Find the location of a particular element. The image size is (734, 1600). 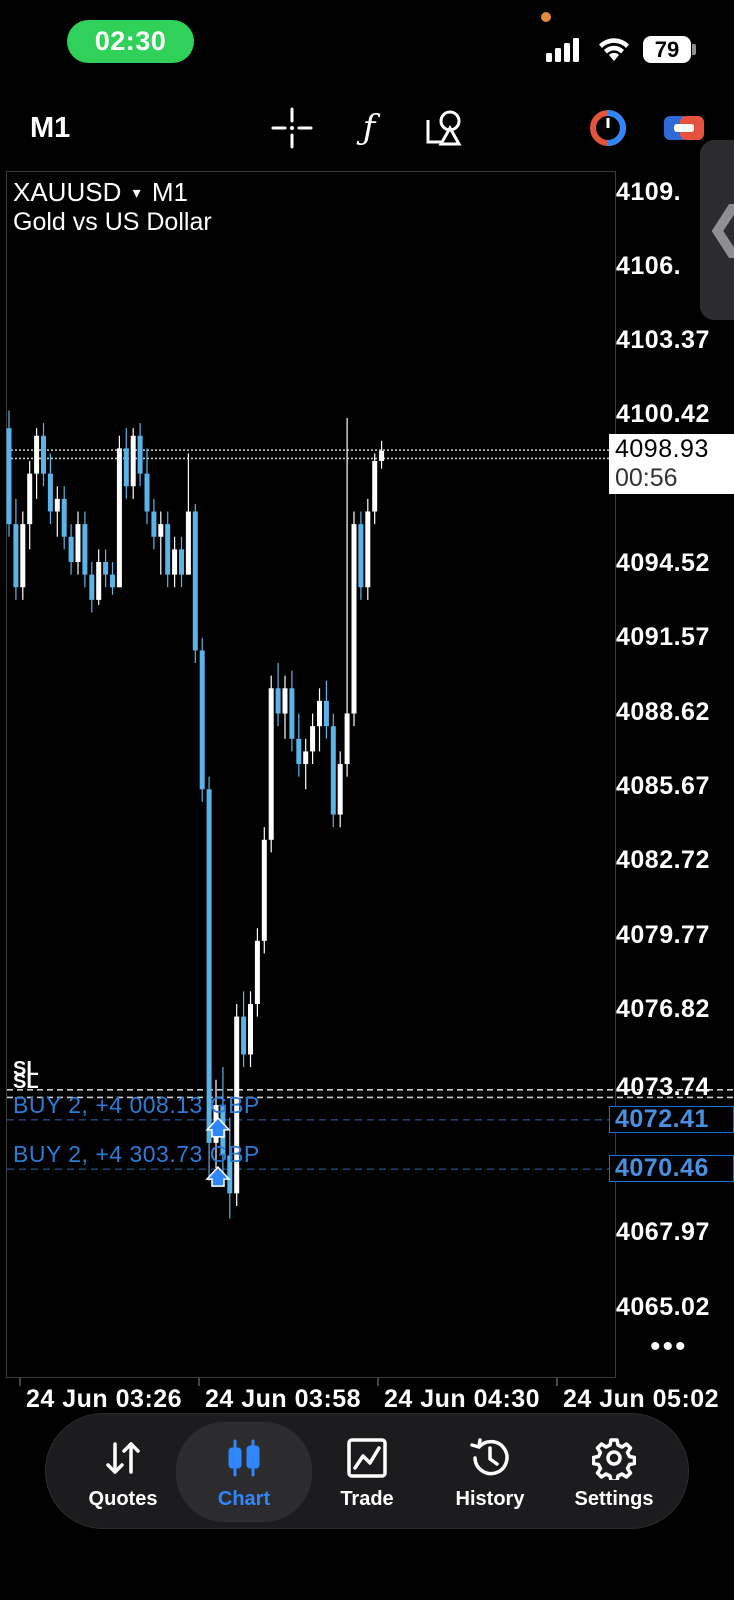

tab-chart-label: Chart is located at coordinates (244, 1499).